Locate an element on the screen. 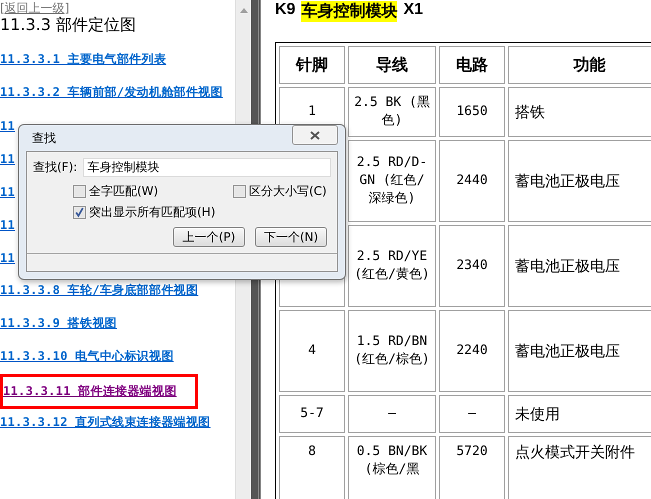 The image size is (651, 499). table-cell: 5-7 is located at coordinates (312, 414).